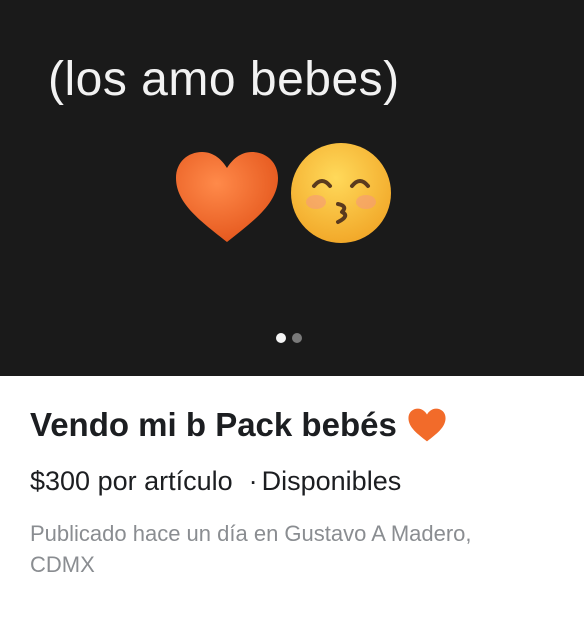 The width and height of the screenshot is (584, 620). What do you see at coordinates (281, 338) in the screenshot?
I see `carousel-dot-active` at bounding box center [281, 338].